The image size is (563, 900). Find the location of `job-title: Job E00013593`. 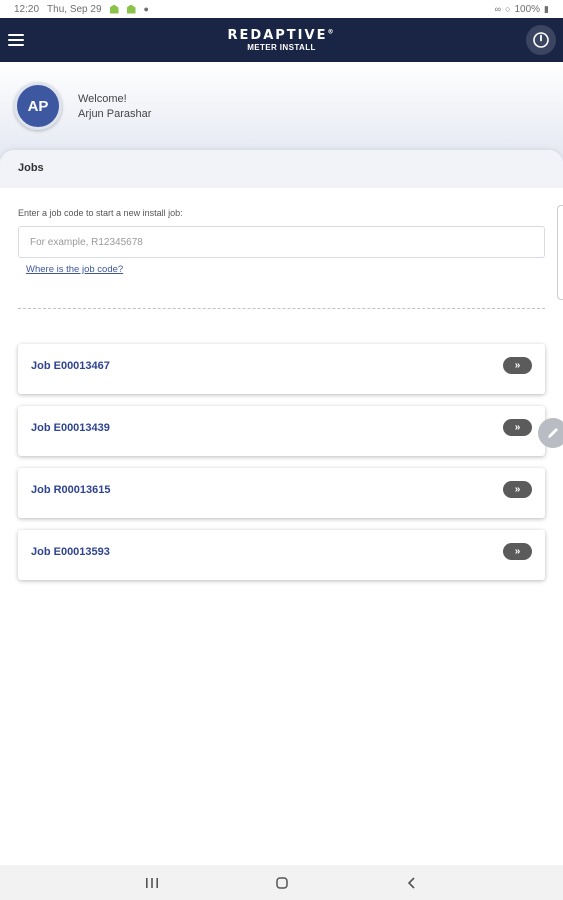

job-title: Job E00013593 is located at coordinates (70, 552).